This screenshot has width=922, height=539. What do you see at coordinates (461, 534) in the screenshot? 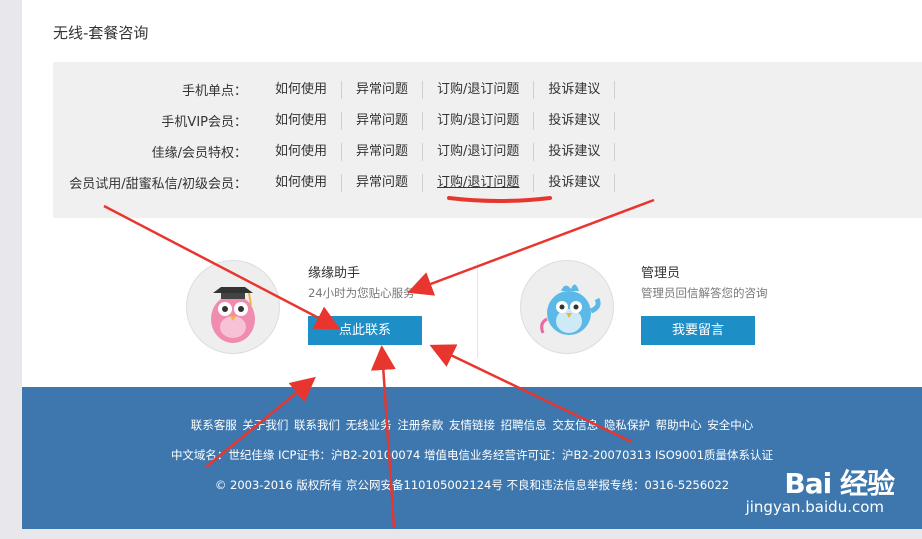
I see `bottom-strip` at bounding box center [461, 534].